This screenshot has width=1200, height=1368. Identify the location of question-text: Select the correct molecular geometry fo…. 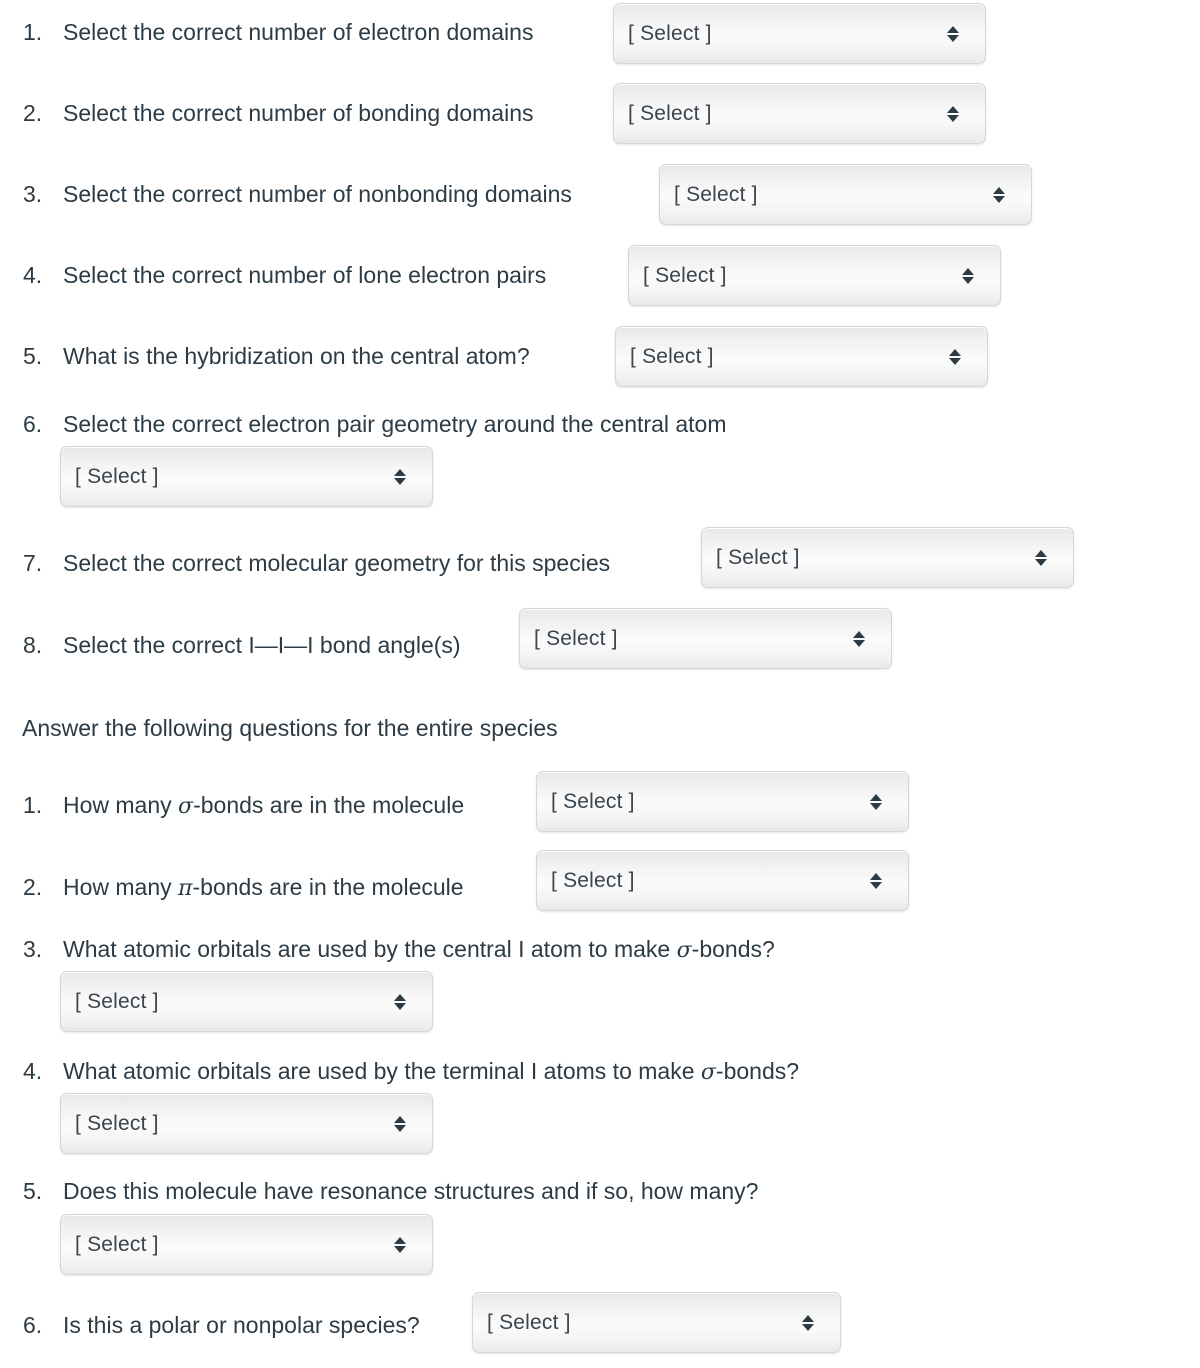
(337, 563).